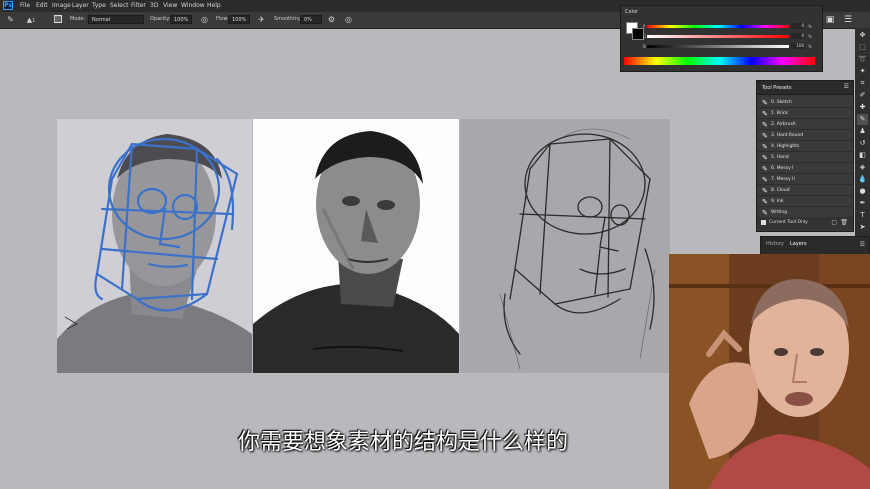 This screenshot has width=870, height=489. I want to click on mode-label: Mode:, so click(78, 19).